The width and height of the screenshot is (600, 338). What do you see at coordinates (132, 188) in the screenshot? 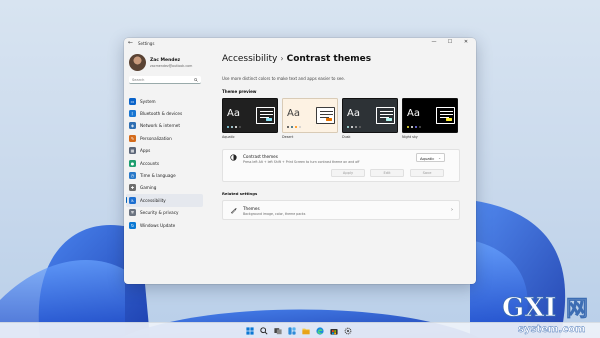
I see `gamepad-icon: ✚` at bounding box center [132, 188].